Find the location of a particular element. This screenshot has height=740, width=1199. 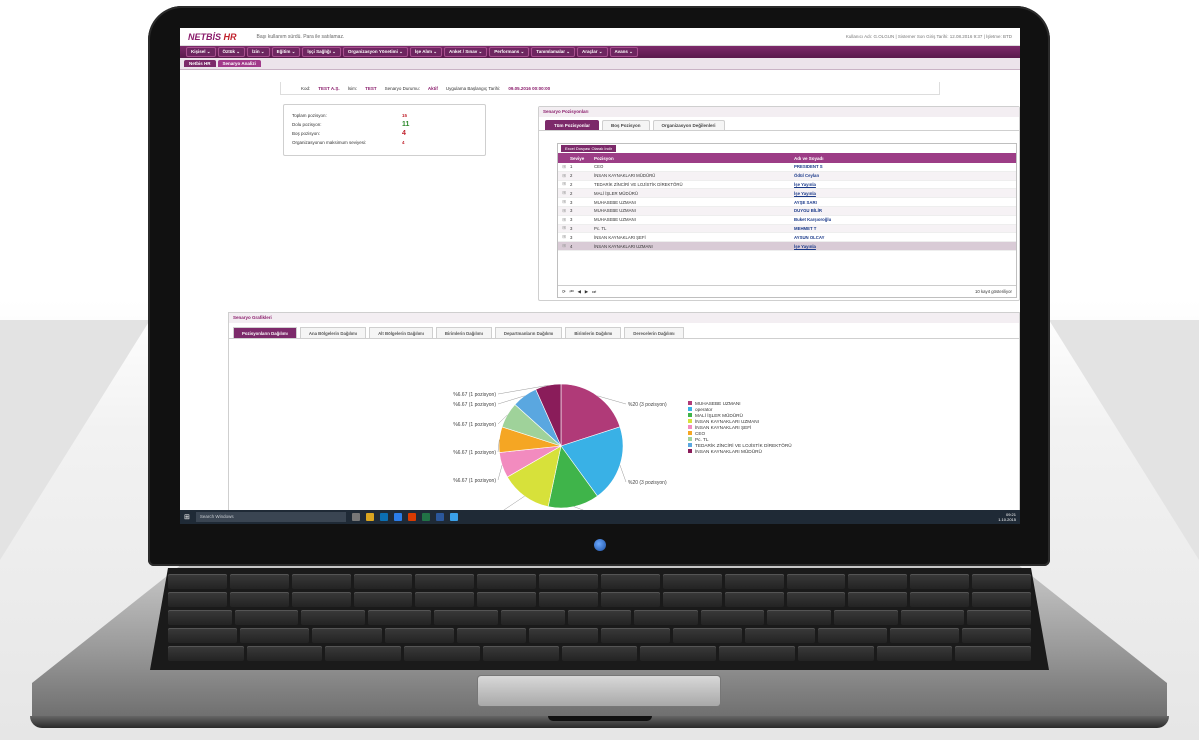

browser-icon is located at coordinates (453, 517).